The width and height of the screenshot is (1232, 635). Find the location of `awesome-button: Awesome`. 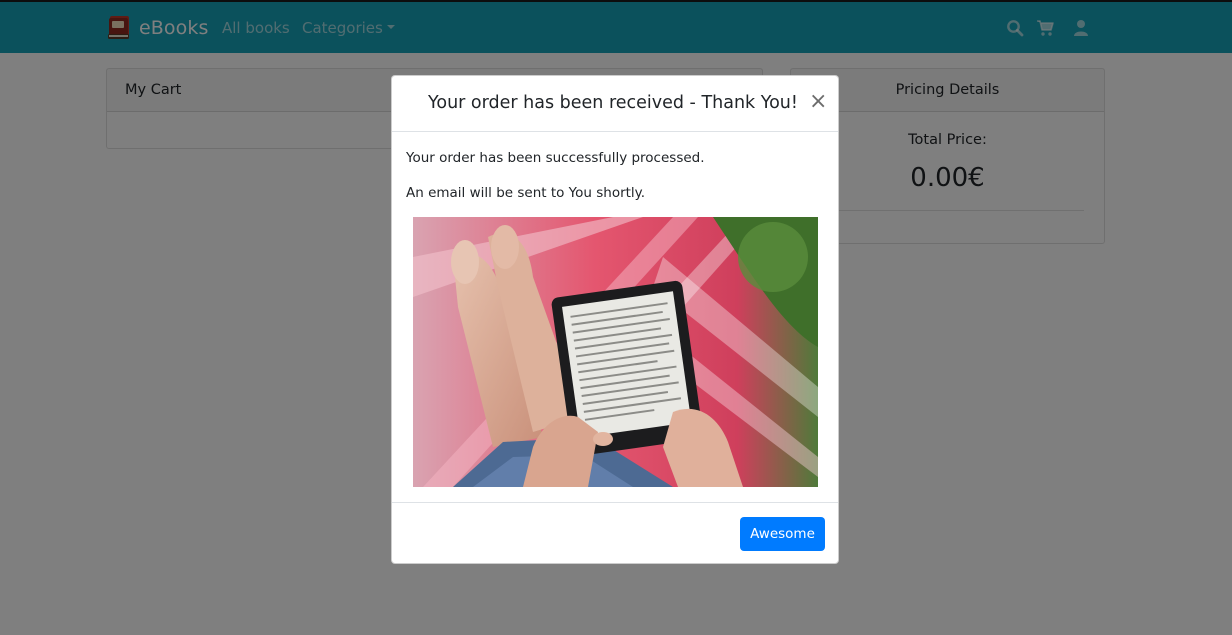

awesome-button: Awesome is located at coordinates (782, 534).